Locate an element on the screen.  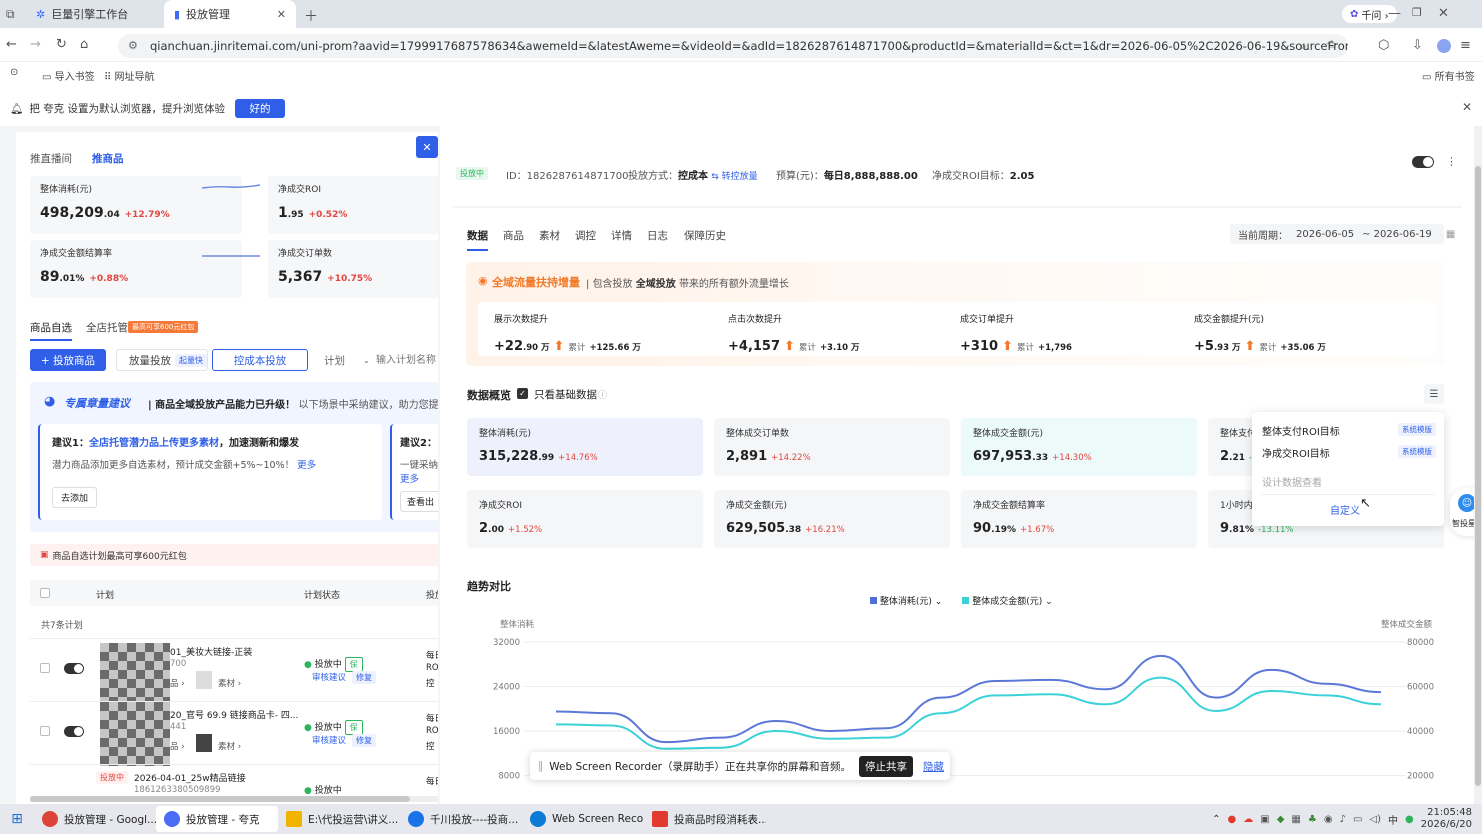
kpi-card: 净成交金额(元) 629,505.38 +16.21% is located at coordinates (832, 519).